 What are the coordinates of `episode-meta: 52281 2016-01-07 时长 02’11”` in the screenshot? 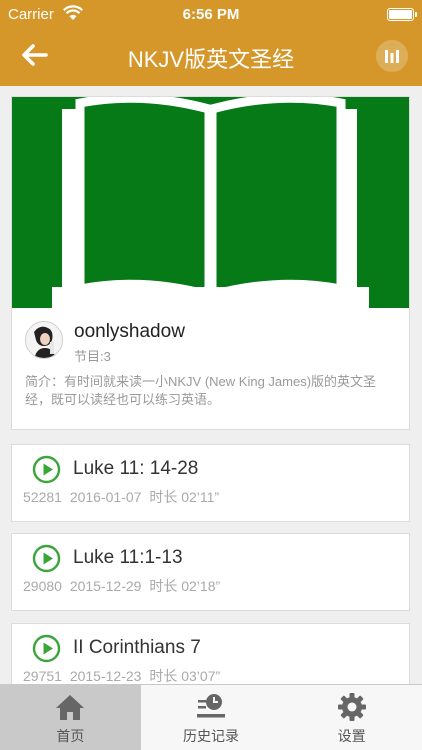 It's located at (123, 497).